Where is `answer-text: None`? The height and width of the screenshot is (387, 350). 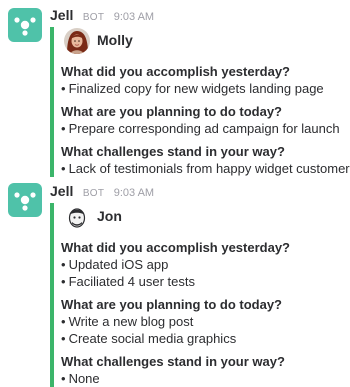
answer-text: None is located at coordinates (84, 378).